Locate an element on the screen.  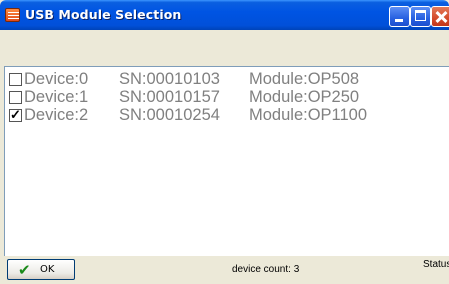
device-serial: SN:00010157 is located at coordinates (169, 97).